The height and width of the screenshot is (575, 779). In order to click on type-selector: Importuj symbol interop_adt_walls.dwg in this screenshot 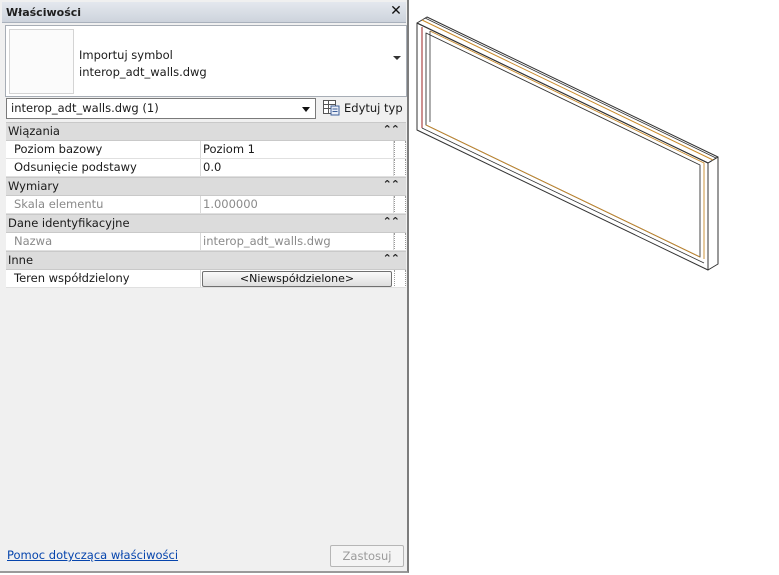, I will do `click(206, 61)`.